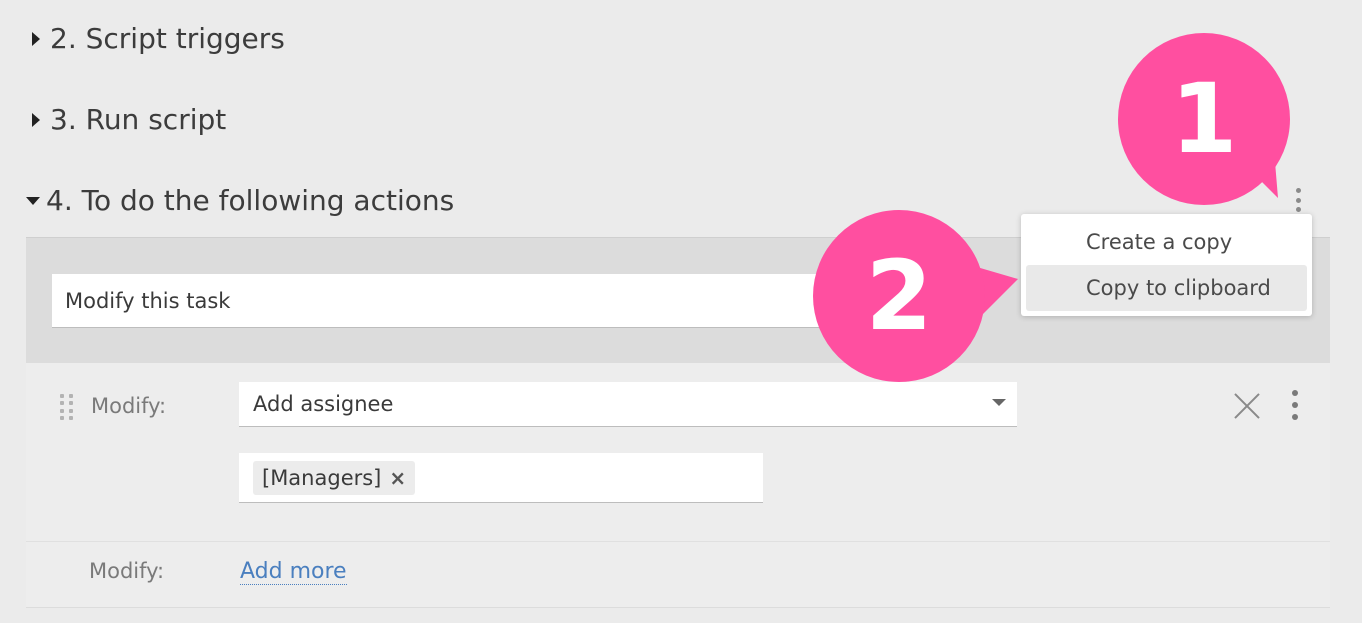  I want to click on section-script-triggers: 2. Script triggers, so click(156, 38).